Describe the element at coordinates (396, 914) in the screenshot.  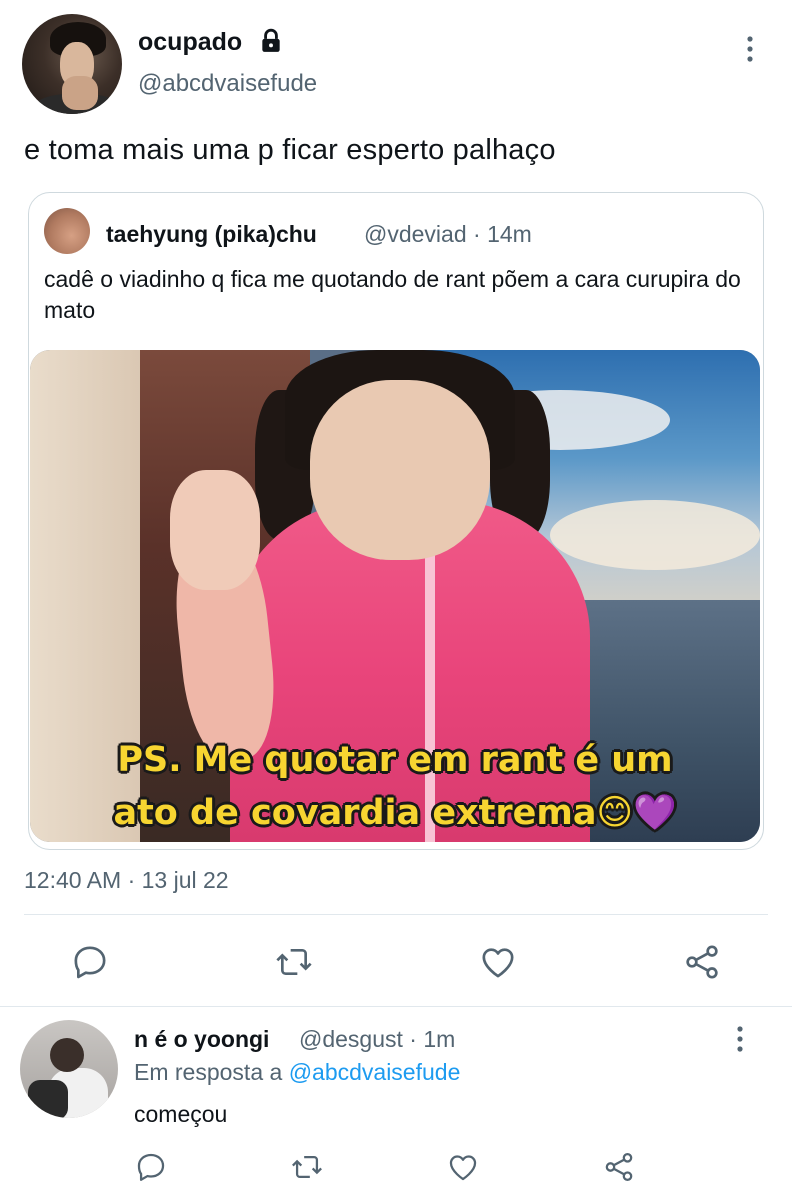
I see `divider` at that location.